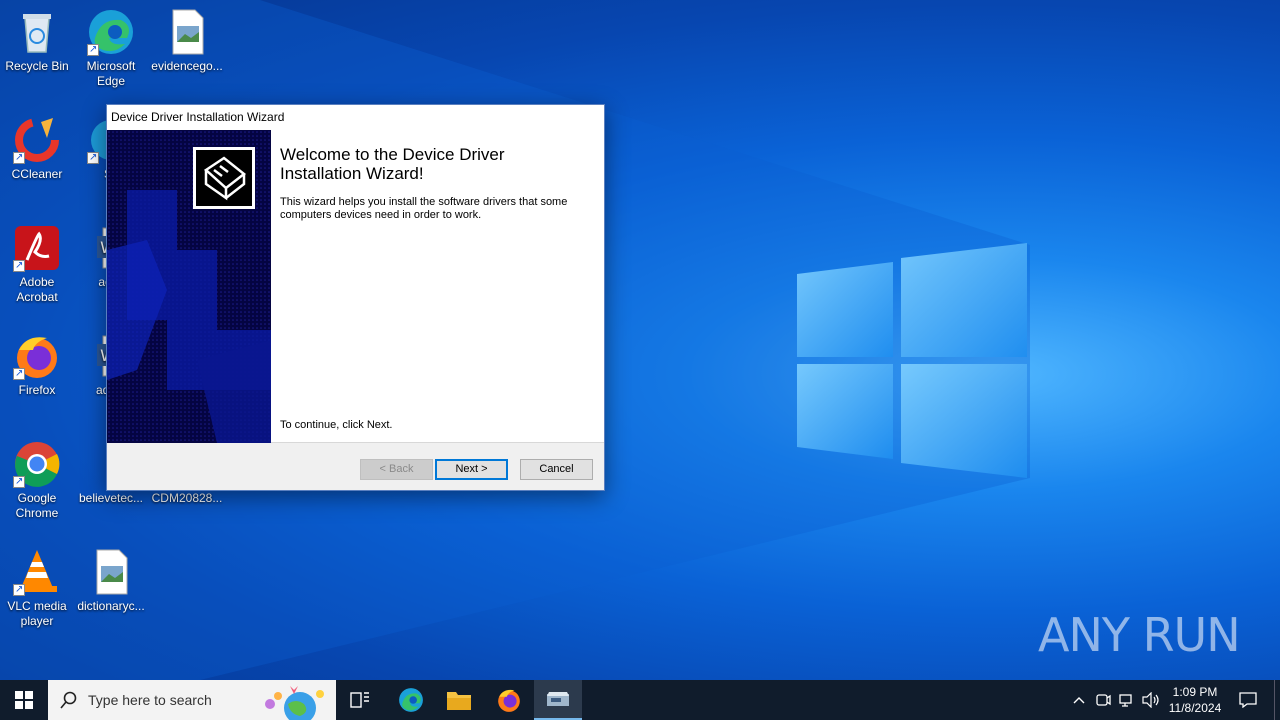 This screenshot has width=1280, height=720. Describe the element at coordinates (1139, 635) in the screenshot. I see `anyrun-watermark: ANY RUN` at that location.